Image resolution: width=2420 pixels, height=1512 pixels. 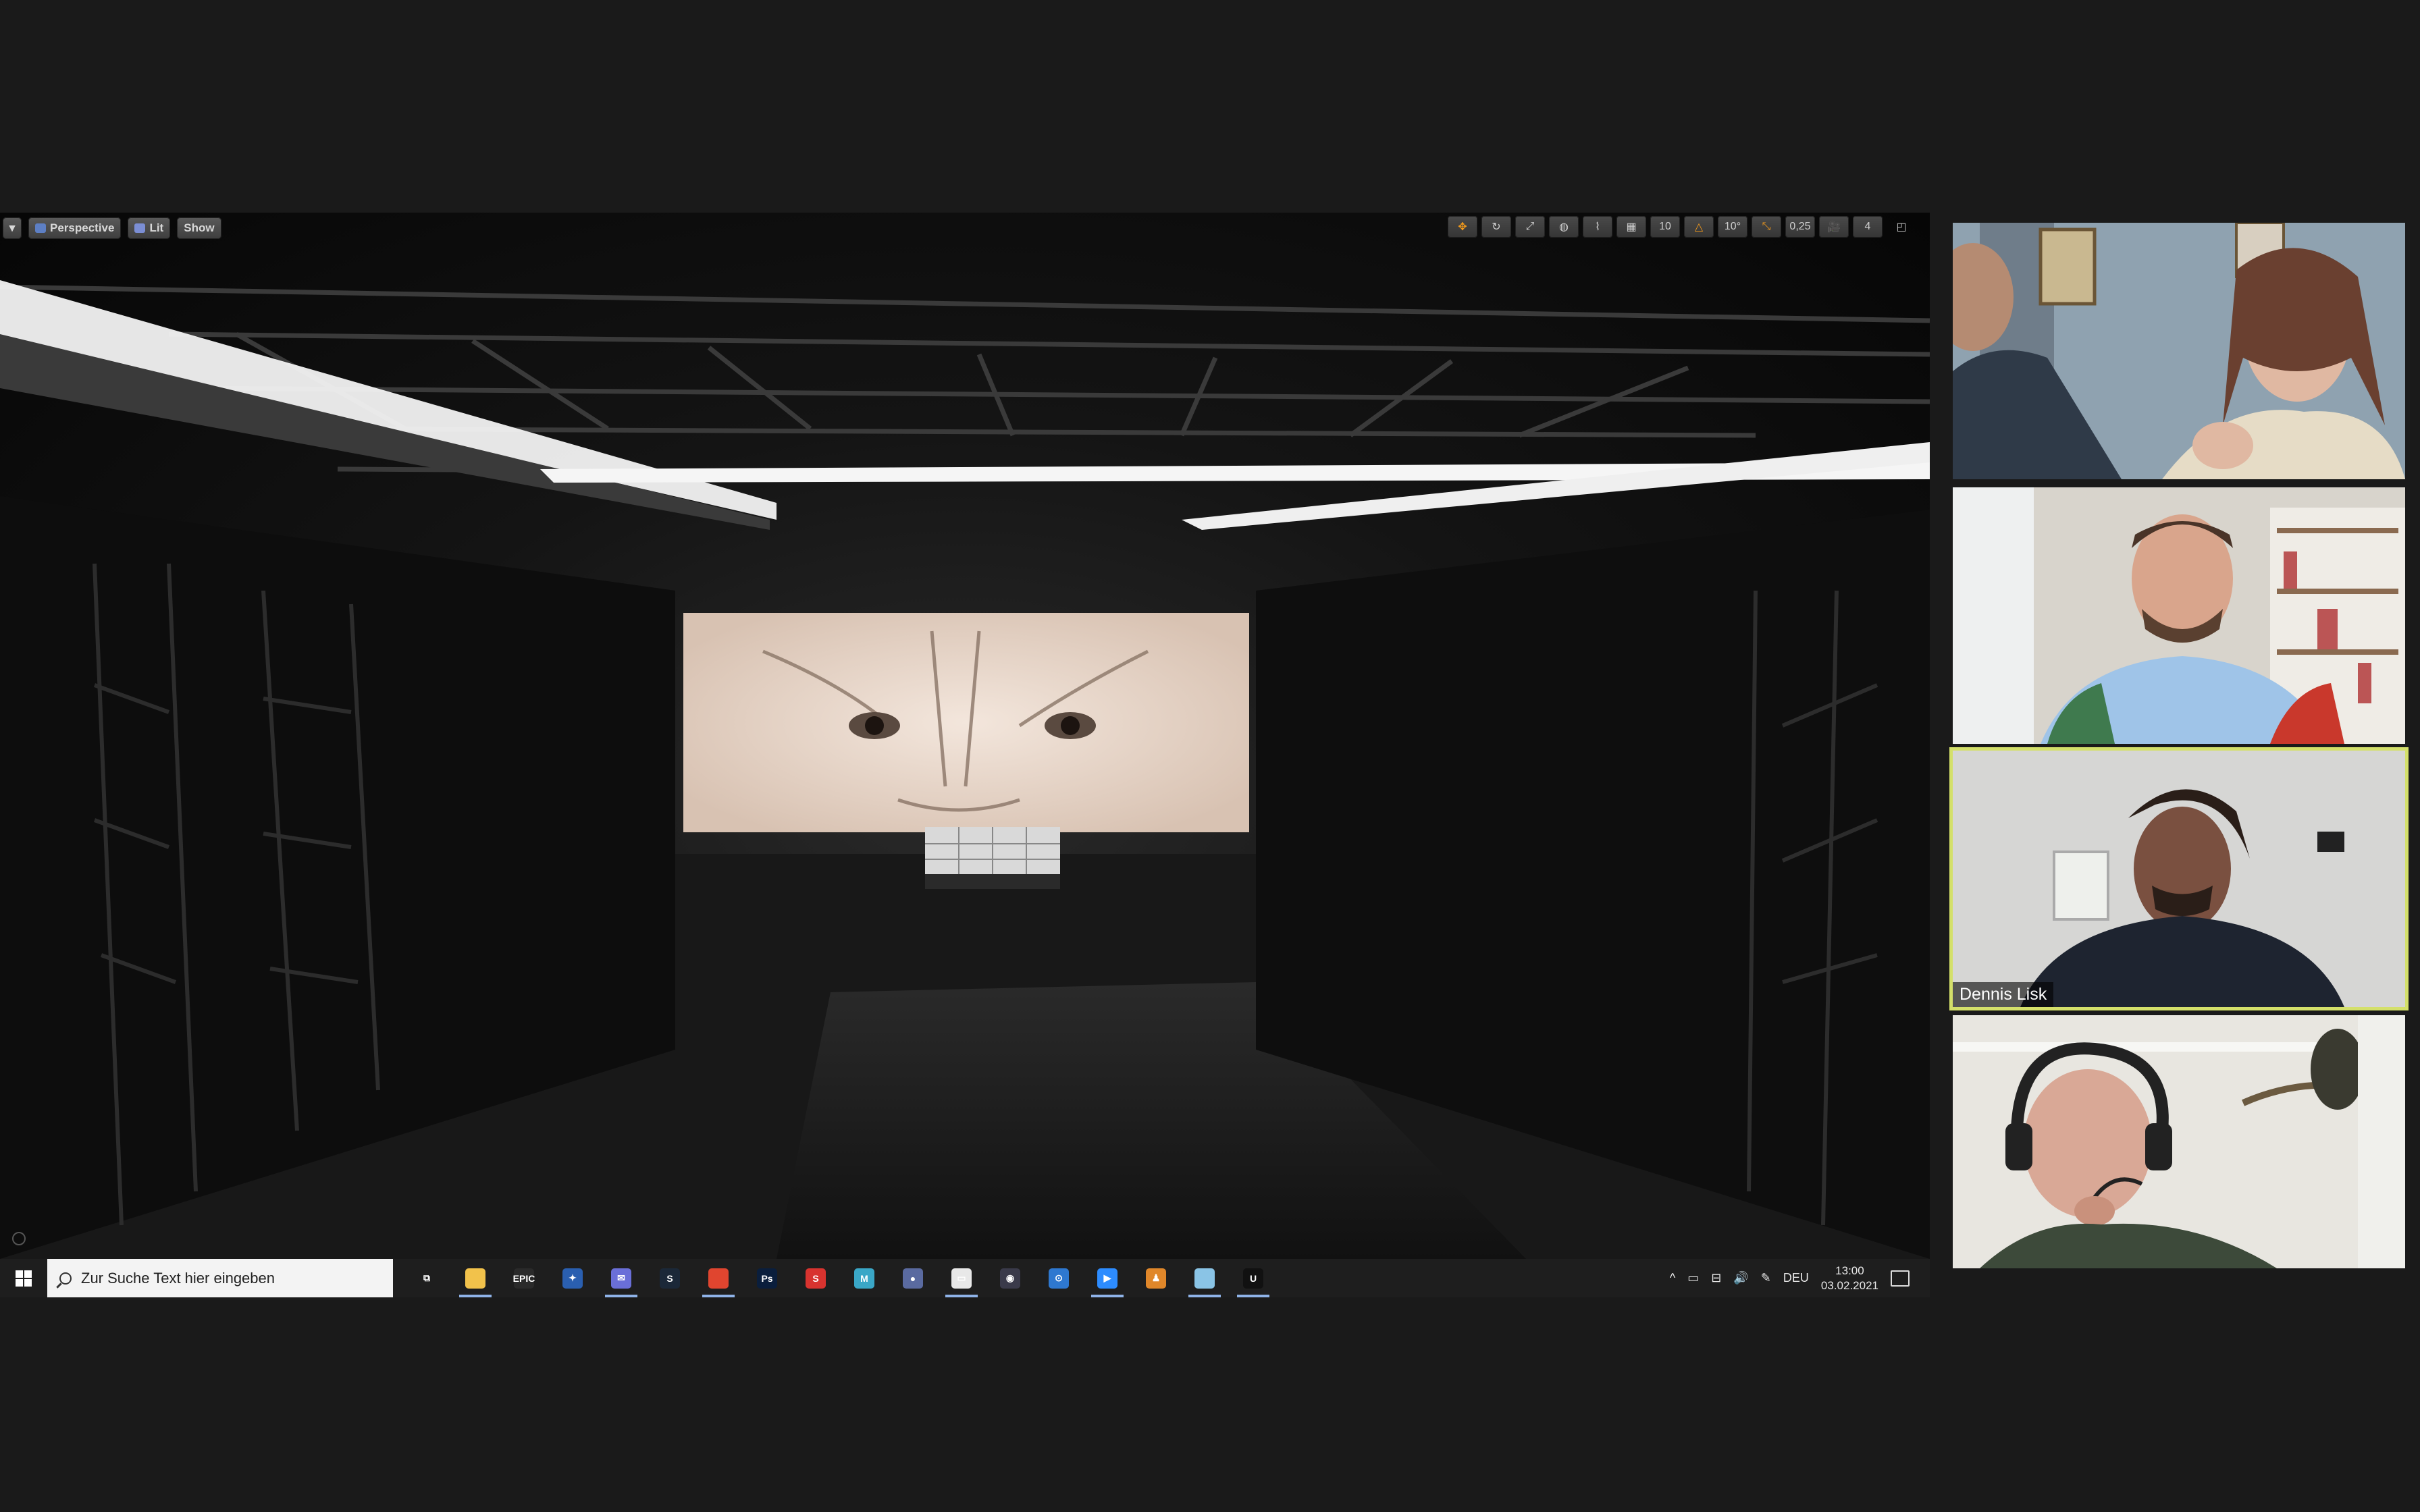 What do you see at coordinates (1901, 227) in the screenshot?
I see `maximize-viewport-icon: ◰` at bounding box center [1901, 227].